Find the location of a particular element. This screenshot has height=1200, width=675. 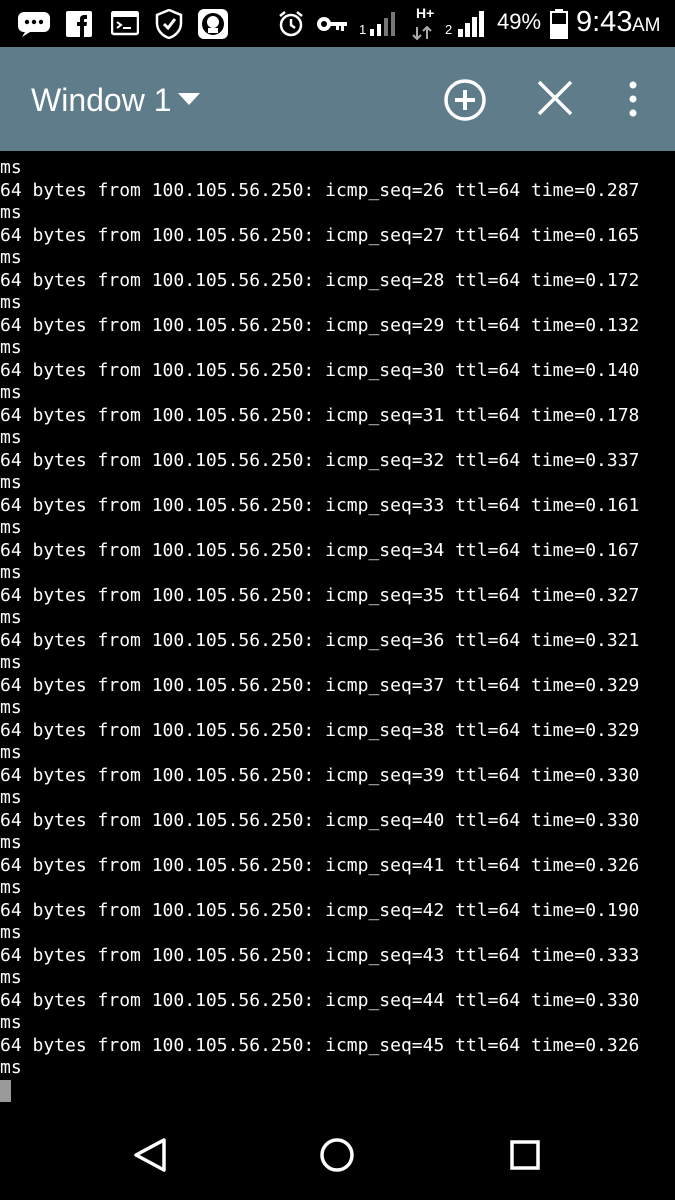

navigation-bar is located at coordinates (337, 1153).